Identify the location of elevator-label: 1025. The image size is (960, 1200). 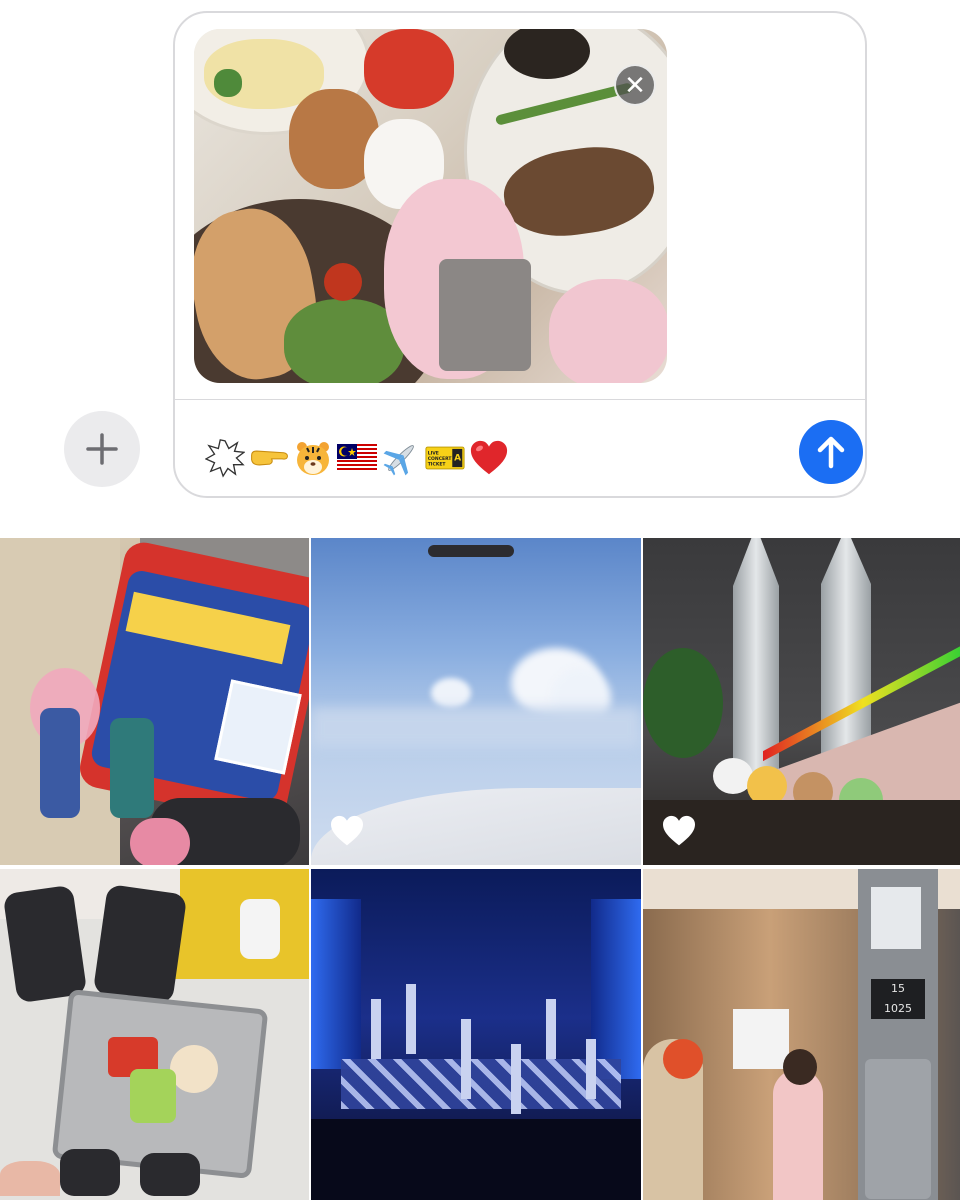
(898, 1008).